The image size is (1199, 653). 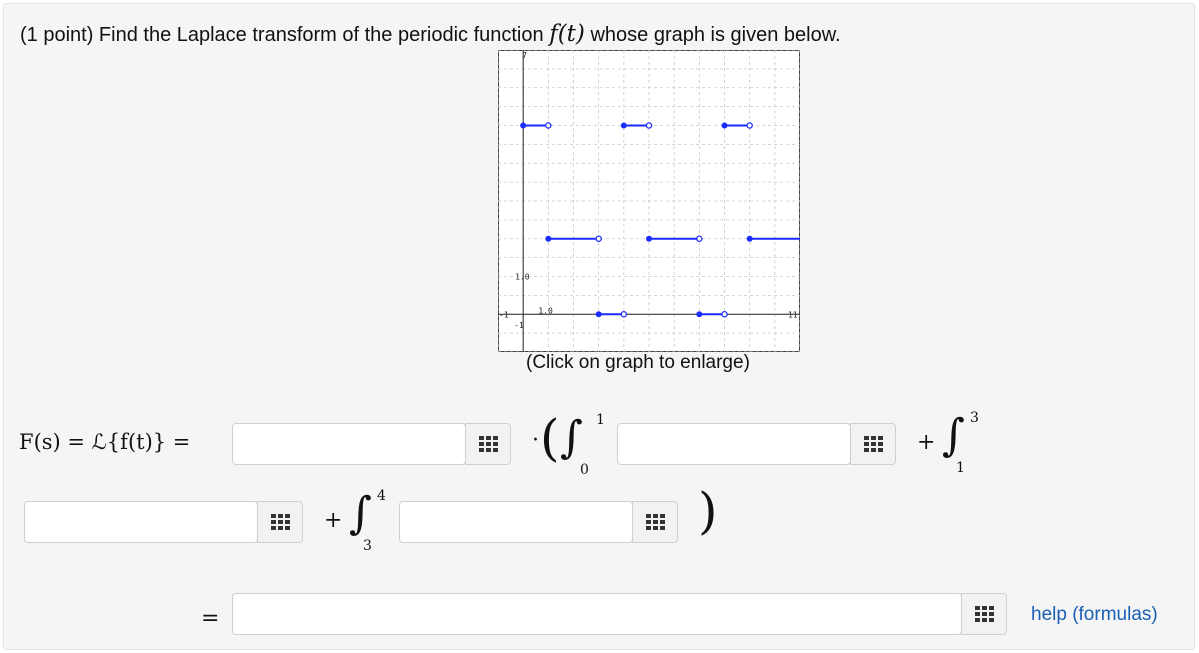 I want to click on graph-svg: 7 1.0 1.0 -1 11 -1, so click(x=649, y=201).